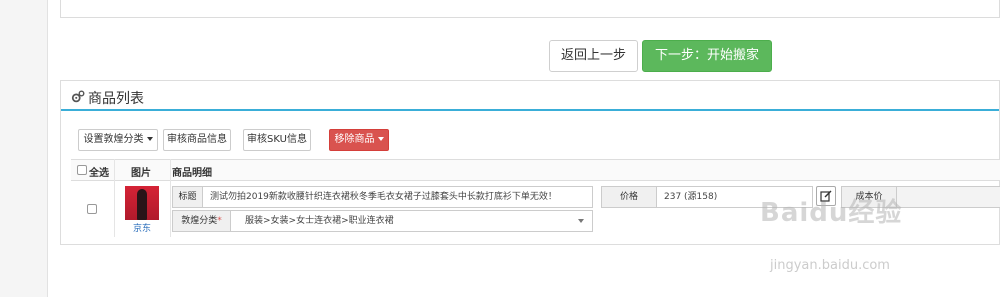  I want to click on title-label: 标题, so click(187, 197).